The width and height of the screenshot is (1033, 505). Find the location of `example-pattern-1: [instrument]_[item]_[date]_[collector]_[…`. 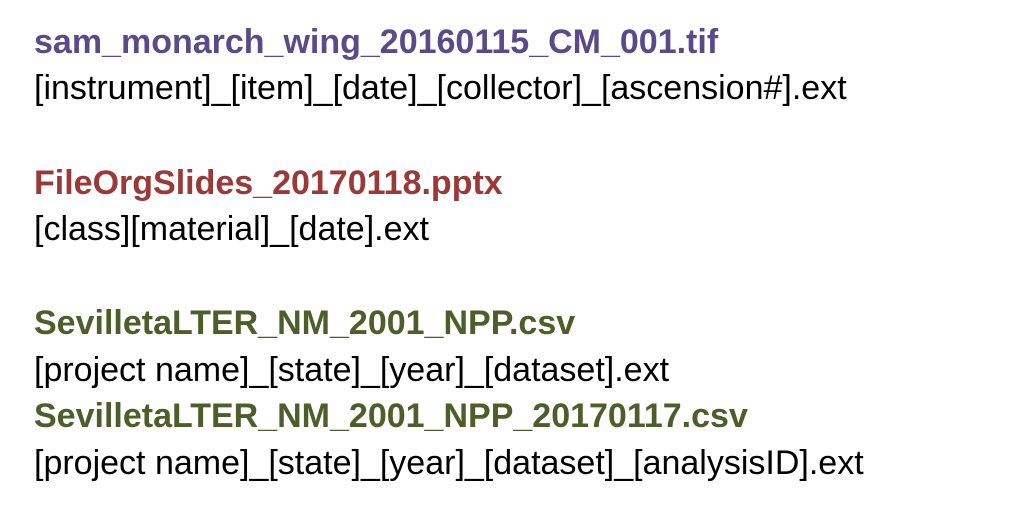

example-pattern-1: [instrument]_[item]_[date]_[collector]_[… is located at coordinates (440, 88).